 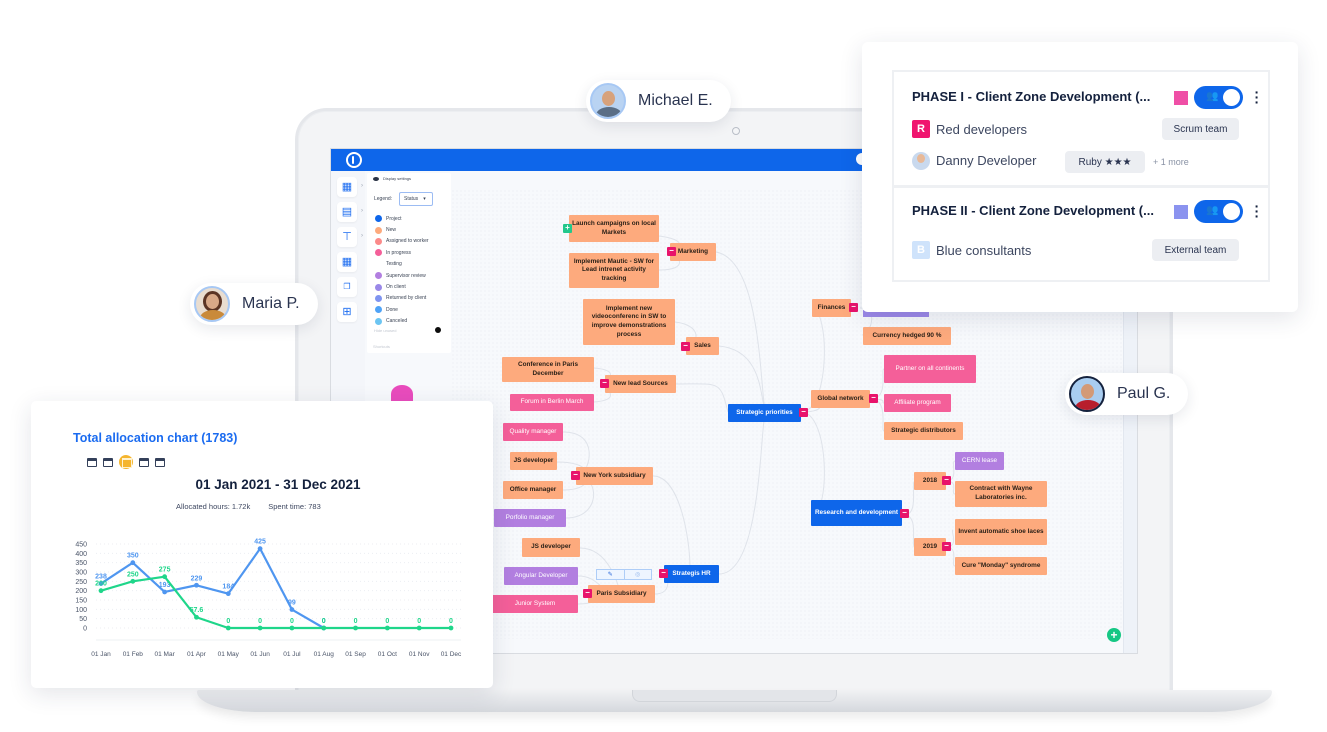 What do you see at coordinates (385, 330) in the screenshot?
I see `hide-unused-toggle: Hide unused` at bounding box center [385, 330].